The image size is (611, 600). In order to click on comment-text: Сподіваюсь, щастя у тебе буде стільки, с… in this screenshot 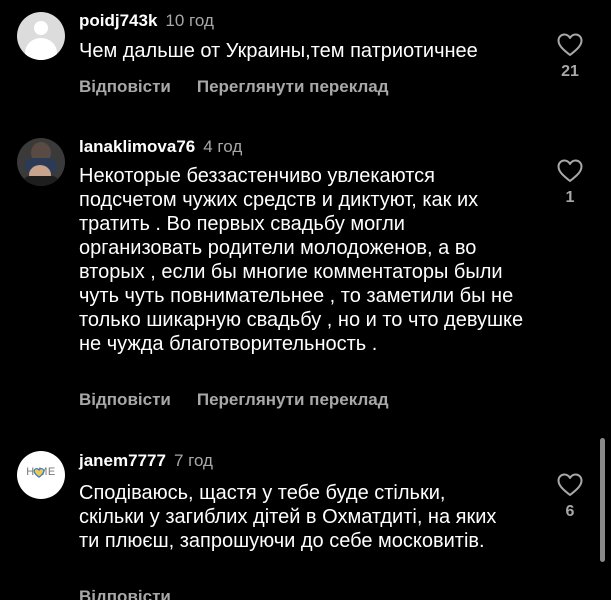, I will do `click(288, 517)`.